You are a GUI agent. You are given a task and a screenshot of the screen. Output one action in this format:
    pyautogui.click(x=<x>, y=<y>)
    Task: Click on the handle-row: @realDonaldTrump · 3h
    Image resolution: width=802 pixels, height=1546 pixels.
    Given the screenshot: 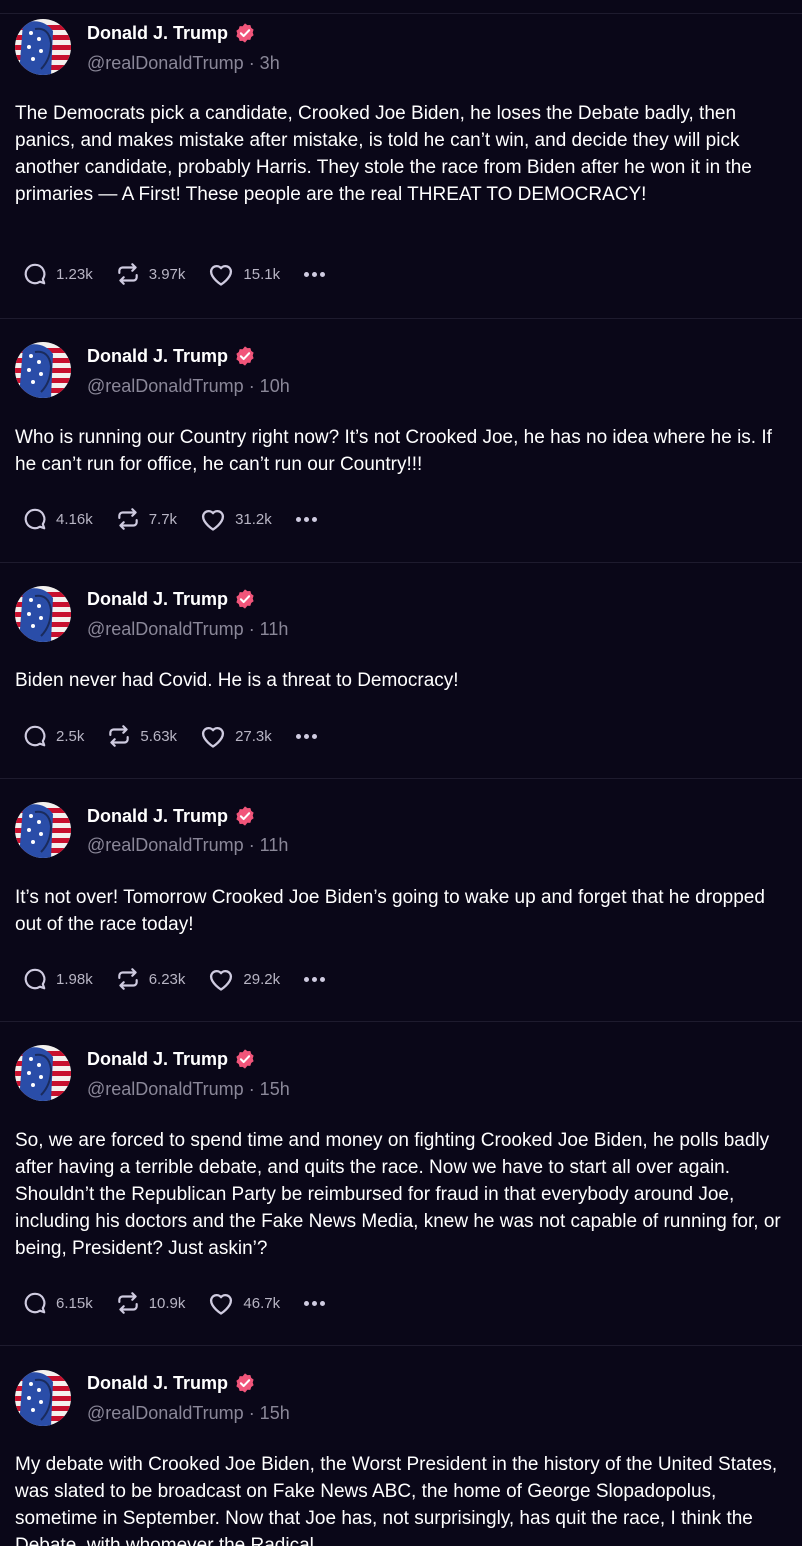 What is the action you would take?
    pyautogui.click(x=183, y=63)
    